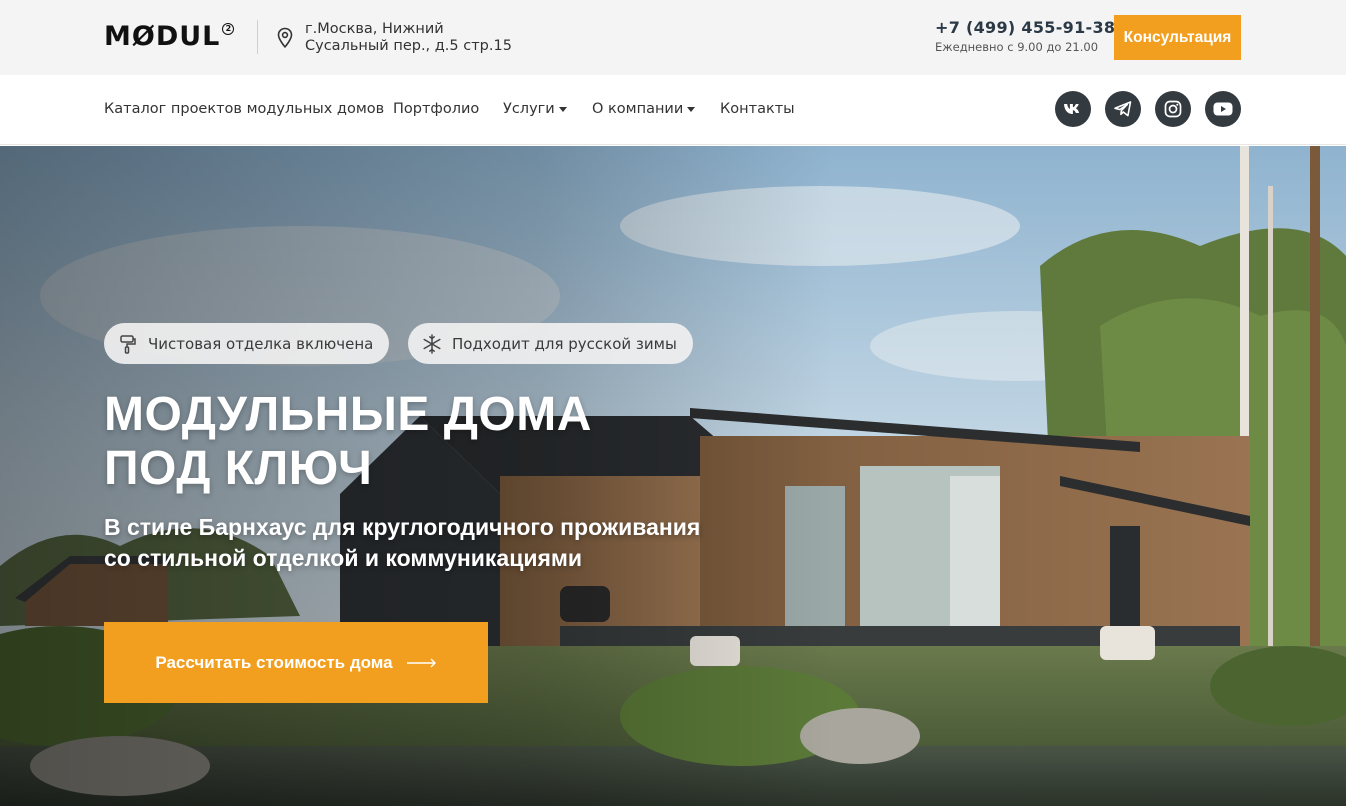 The height and width of the screenshot is (806, 1346). I want to click on vk-icon, so click(1072, 109).